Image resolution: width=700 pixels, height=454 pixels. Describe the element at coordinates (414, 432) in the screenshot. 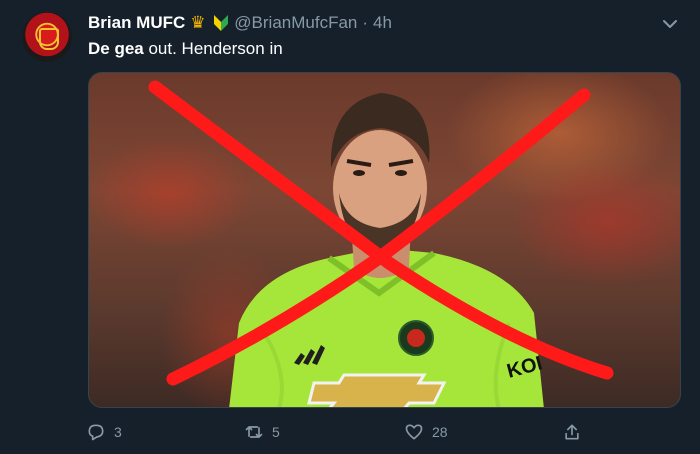

I see `heart-icon` at that location.